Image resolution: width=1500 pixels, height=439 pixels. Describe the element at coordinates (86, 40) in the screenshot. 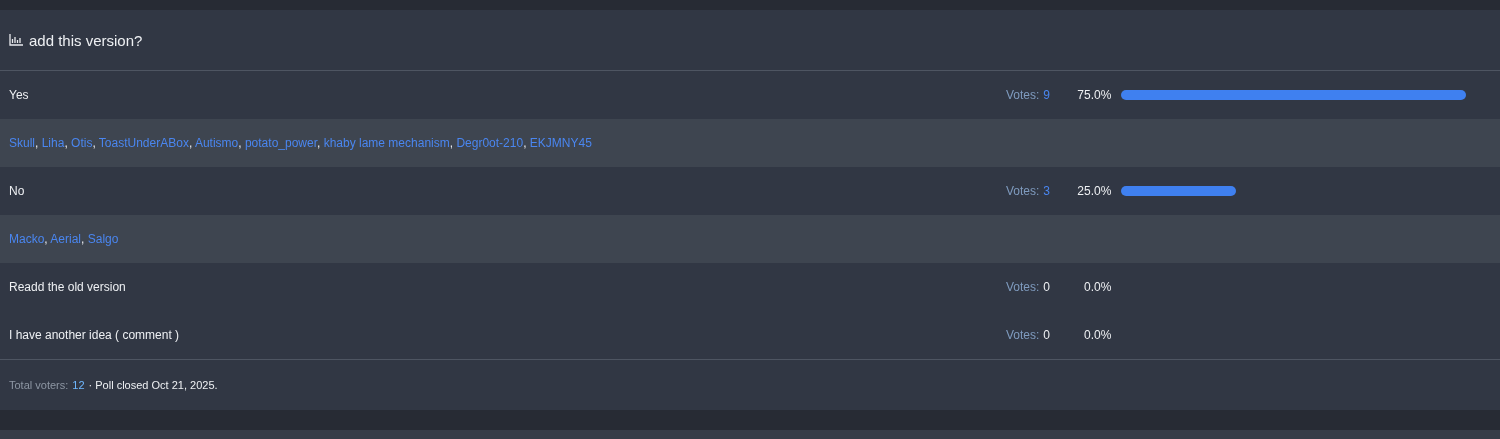

I see `poll-title: add this version?` at that location.